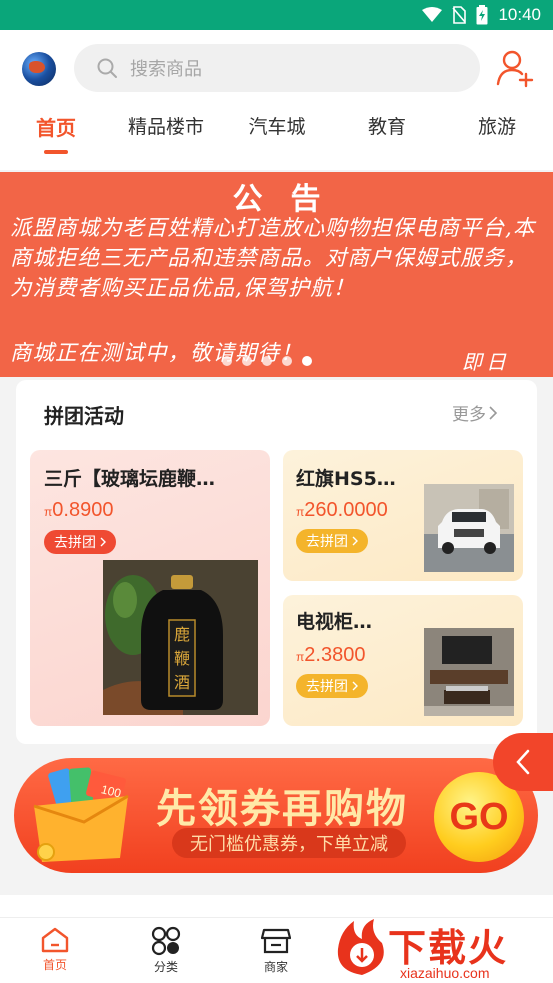 This screenshot has height=983, width=553. What do you see at coordinates (486, 362) in the screenshot?
I see `notice-signature: 即日` at bounding box center [486, 362].